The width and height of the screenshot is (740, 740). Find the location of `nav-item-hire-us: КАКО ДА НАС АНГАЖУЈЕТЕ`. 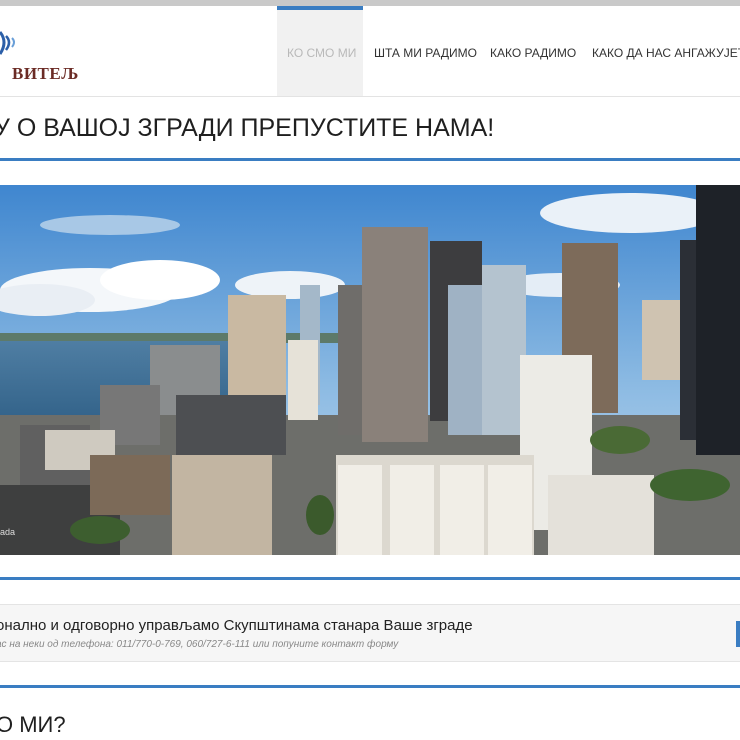

nav-item-hire-us: КАКО ДА НАС АНГАЖУЈЕТЕ is located at coordinates (666, 53).